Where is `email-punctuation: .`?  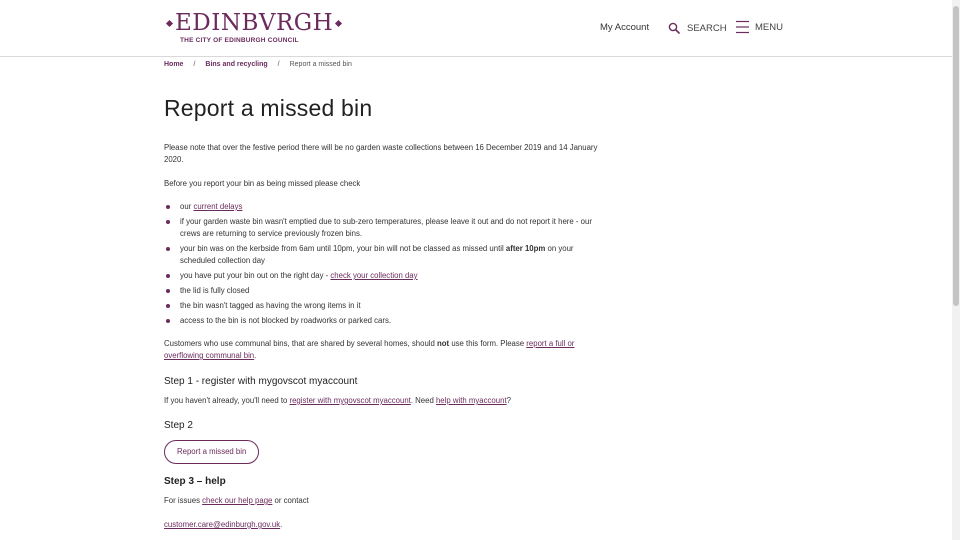
email-punctuation: . is located at coordinates (281, 524).